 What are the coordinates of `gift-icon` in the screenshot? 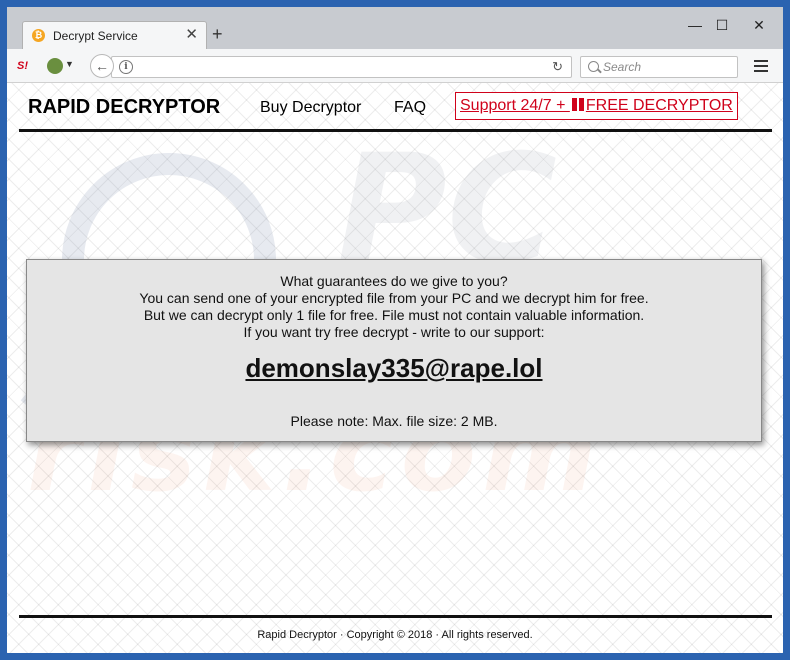 It's located at (577, 104).